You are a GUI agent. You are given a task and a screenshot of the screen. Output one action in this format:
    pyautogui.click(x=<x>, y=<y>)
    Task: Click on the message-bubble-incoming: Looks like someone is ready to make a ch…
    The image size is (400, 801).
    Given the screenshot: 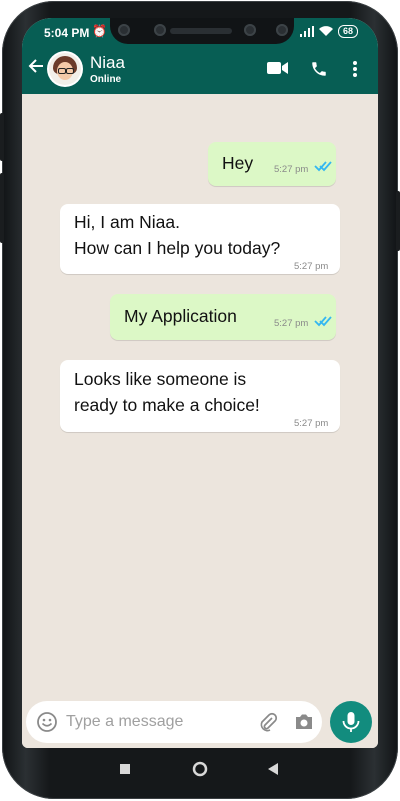 What is the action you would take?
    pyautogui.click(x=200, y=396)
    